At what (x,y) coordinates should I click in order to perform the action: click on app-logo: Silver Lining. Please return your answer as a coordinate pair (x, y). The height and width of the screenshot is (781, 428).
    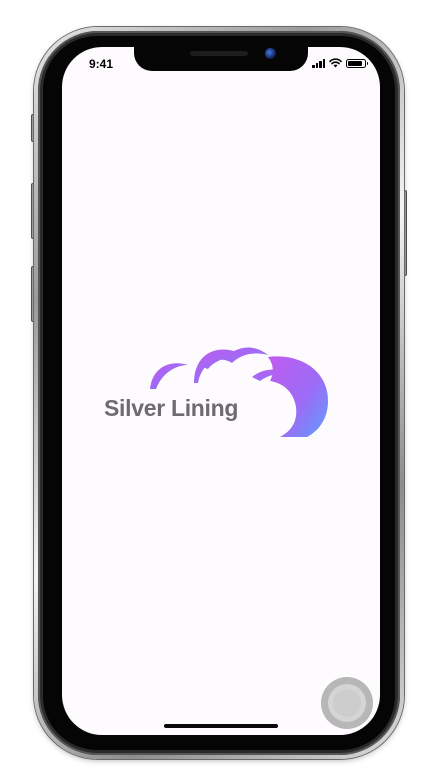
    Looking at the image, I should click on (222, 382).